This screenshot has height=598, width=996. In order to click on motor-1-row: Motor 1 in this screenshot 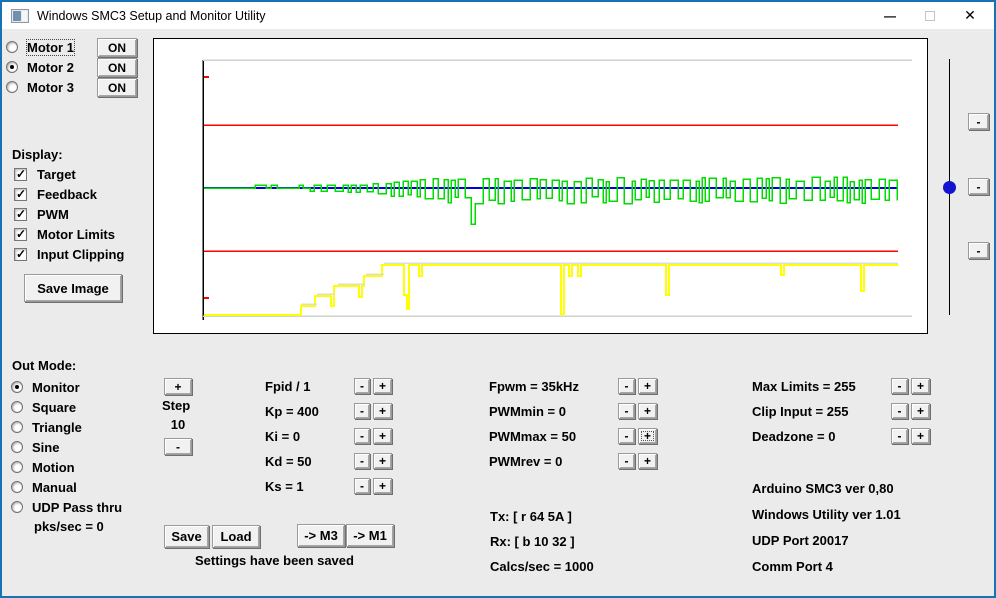, I will do `click(40, 47)`.